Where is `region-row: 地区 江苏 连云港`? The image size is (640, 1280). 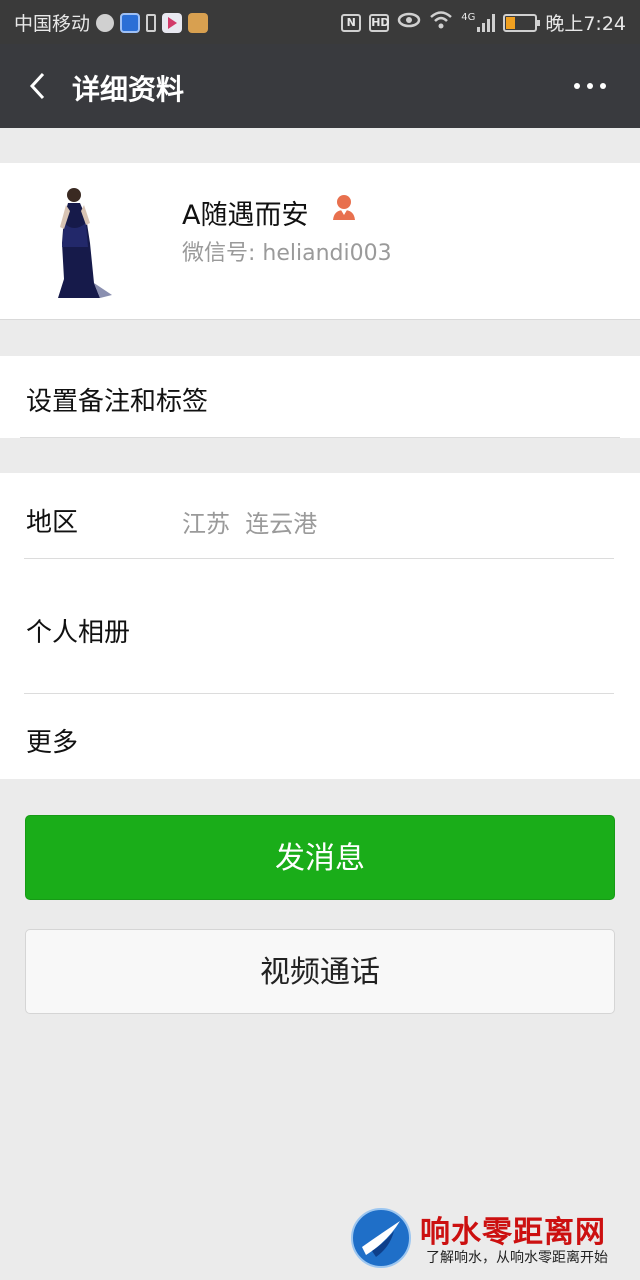 region-row: 地区 江苏 连云港 is located at coordinates (320, 516).